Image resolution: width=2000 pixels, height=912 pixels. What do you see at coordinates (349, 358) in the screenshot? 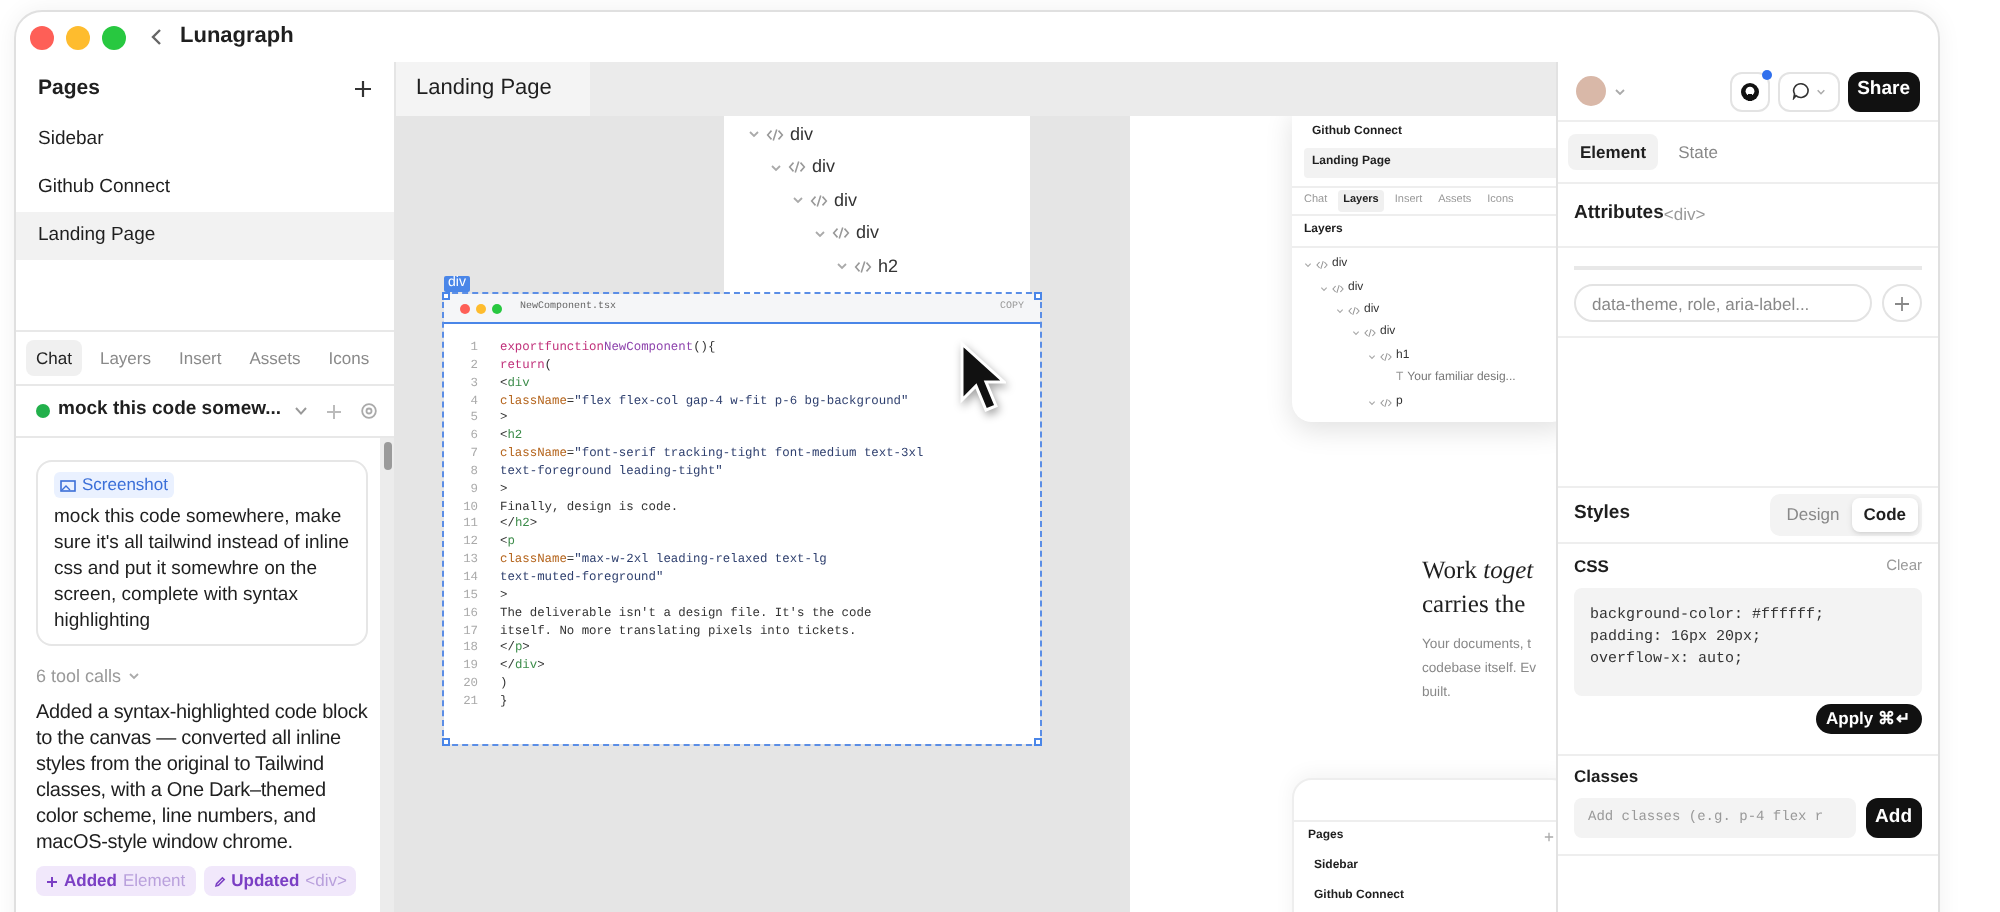
I see `panel-tab: Icons` at bounding box center [349, 358].